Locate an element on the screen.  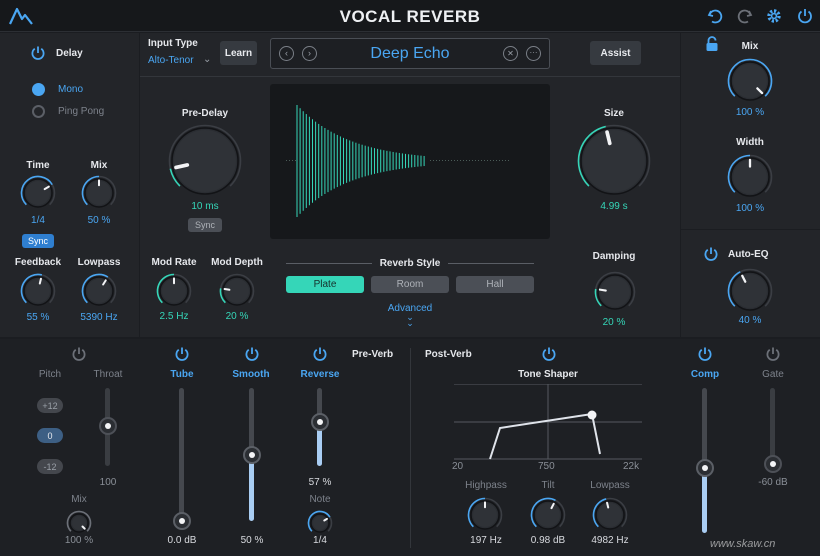
comp-slider-fill is located at coordinates (704, 500).